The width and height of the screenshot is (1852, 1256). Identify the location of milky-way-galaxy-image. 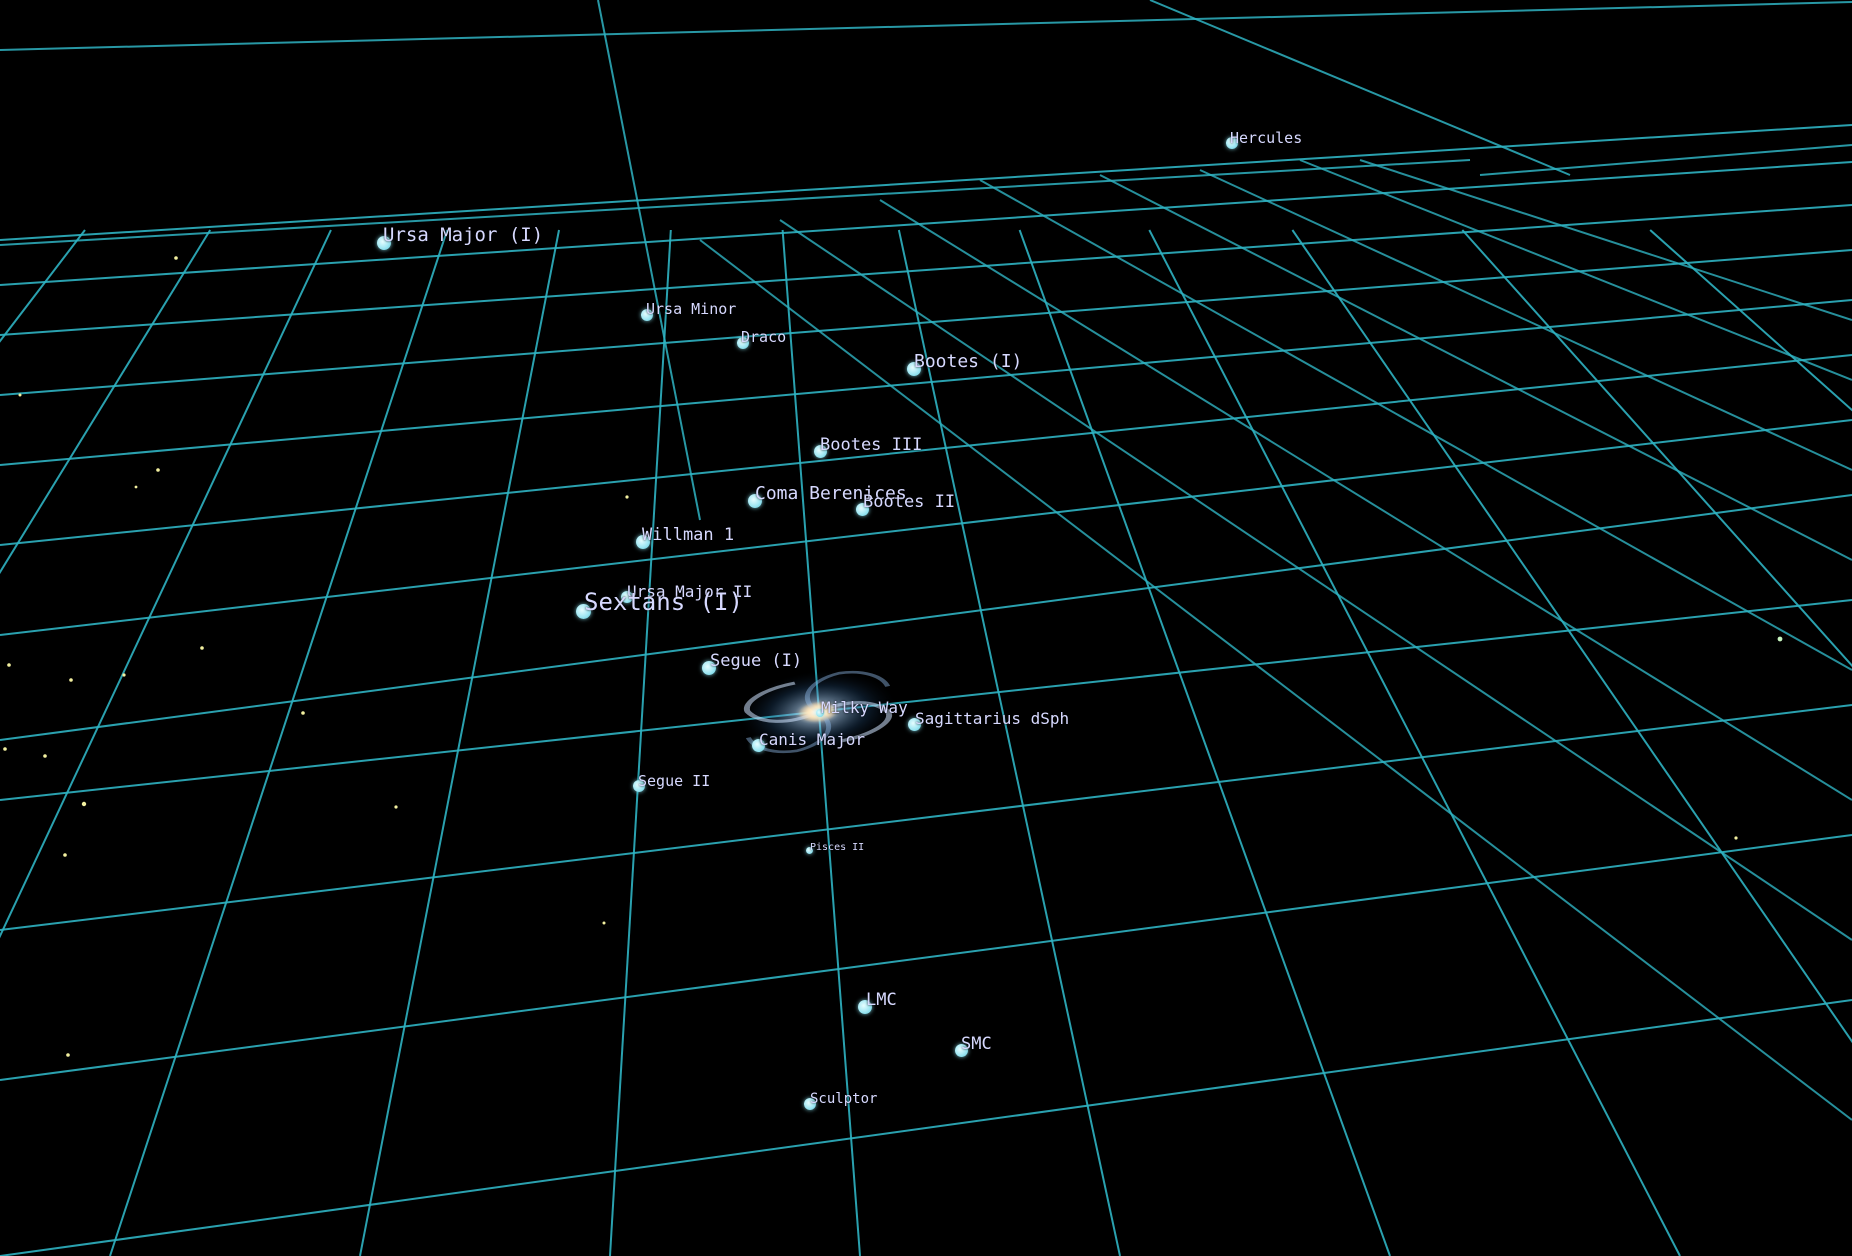
(818, 712).